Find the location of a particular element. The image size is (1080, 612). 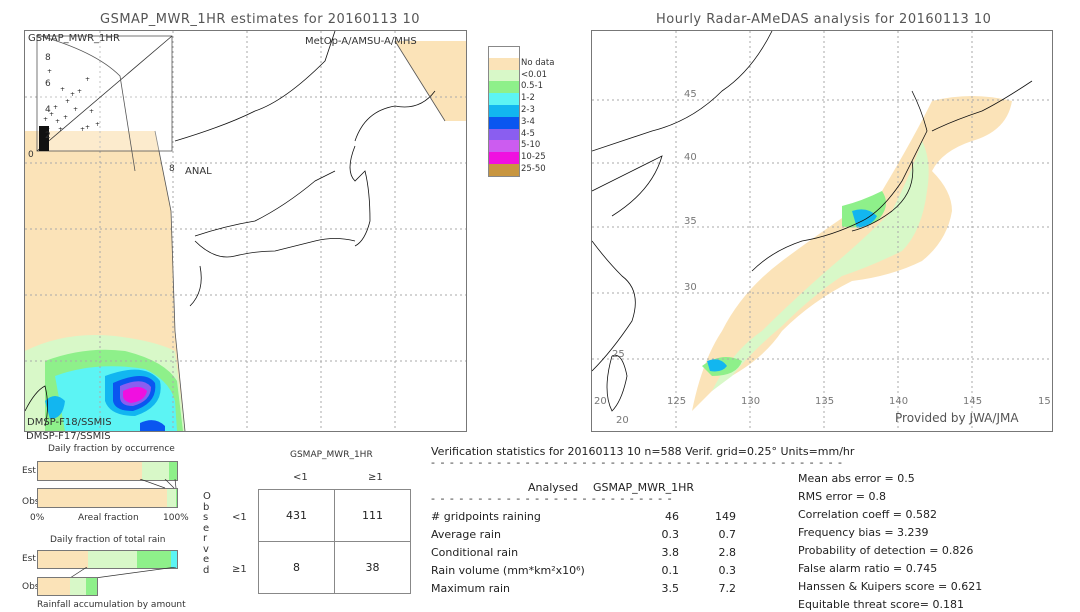

rain-obs-bar is located at coordinates (67, 586).